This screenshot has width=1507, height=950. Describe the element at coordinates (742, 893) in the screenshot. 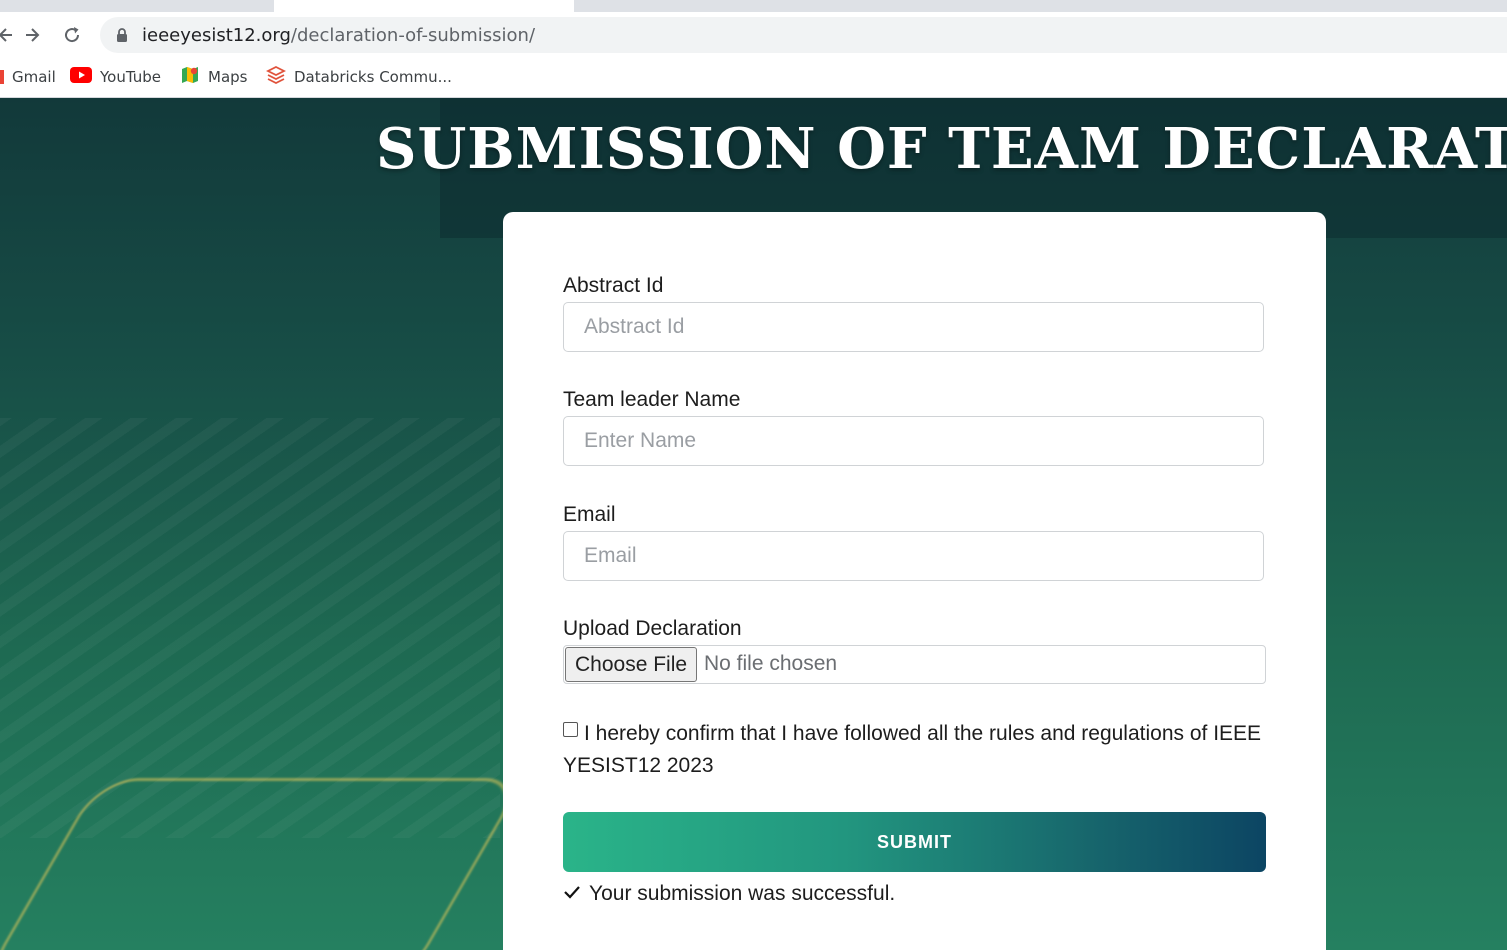

I see `success-text: Your submission was successful.` at that location.